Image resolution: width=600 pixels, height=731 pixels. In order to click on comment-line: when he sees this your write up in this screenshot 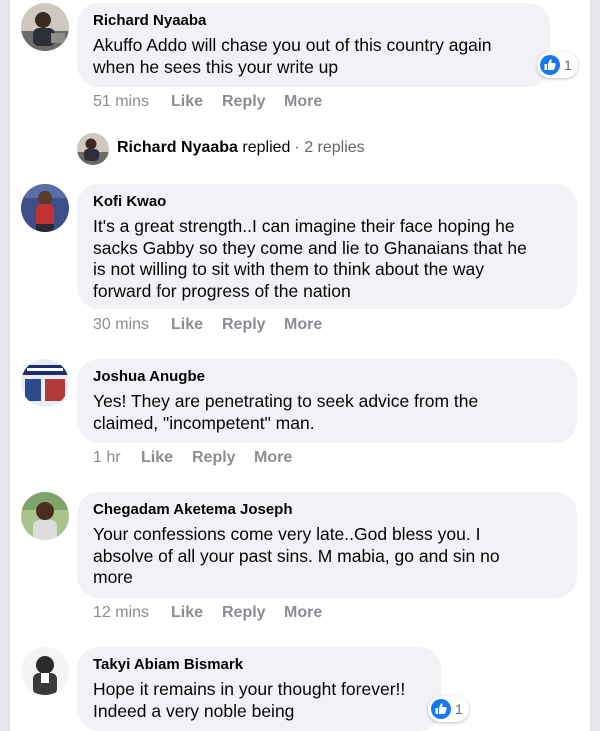, I will do `click(216, 66)`.